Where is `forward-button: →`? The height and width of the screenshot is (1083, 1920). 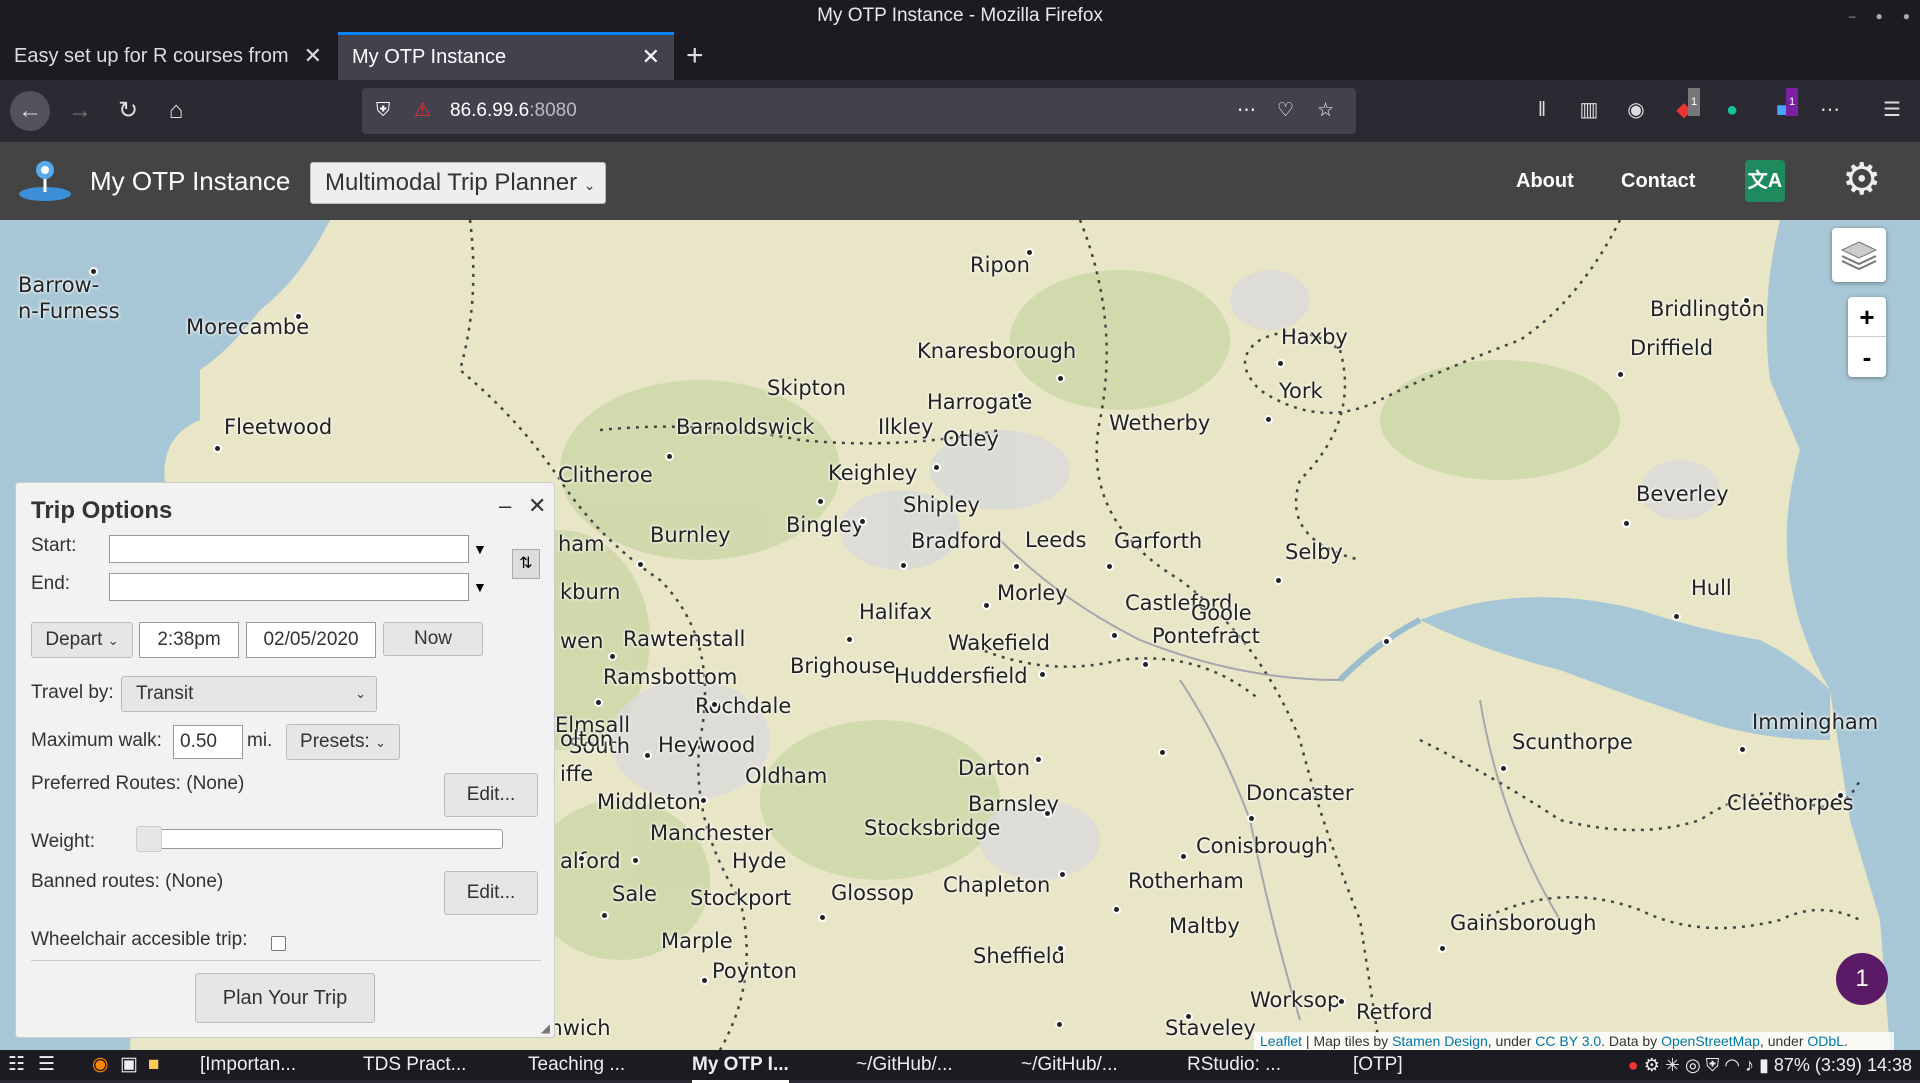 forward-button: → is located at coordinates (80, 111).